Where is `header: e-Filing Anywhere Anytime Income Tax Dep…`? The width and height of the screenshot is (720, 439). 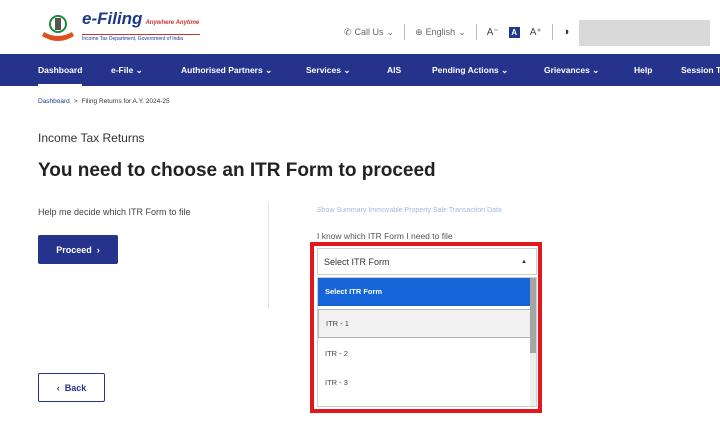
header: e-Filing Anywhere Anytime Income Tax Dep… is located at coordinates (360, 27).